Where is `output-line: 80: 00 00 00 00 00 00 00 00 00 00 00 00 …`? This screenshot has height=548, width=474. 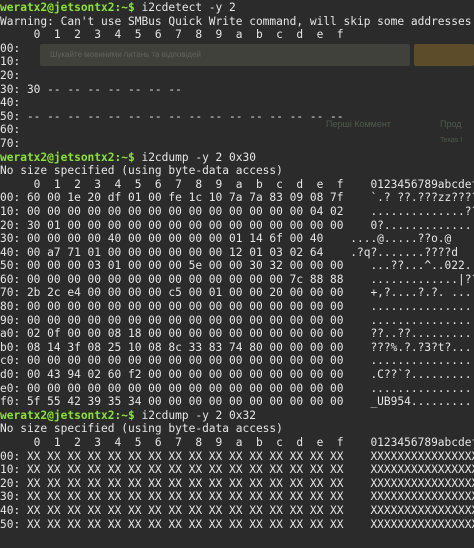 output-line: 80: 00 00 00 00 00 00 00 00 00 00 00 00 … is located at coordinates (237, 307).